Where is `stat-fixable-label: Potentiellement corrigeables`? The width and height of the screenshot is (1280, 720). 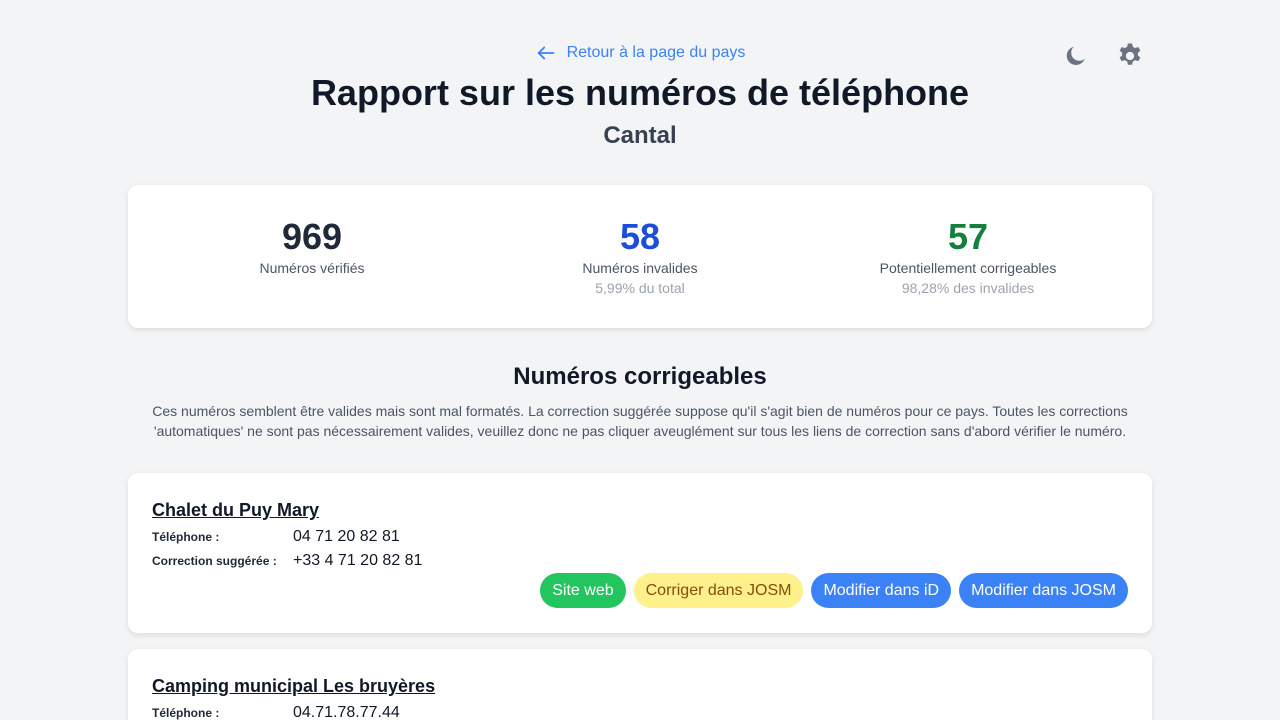 stat-fixable-label: Potentiellement corrigeables is located at coordinates (968, 268).